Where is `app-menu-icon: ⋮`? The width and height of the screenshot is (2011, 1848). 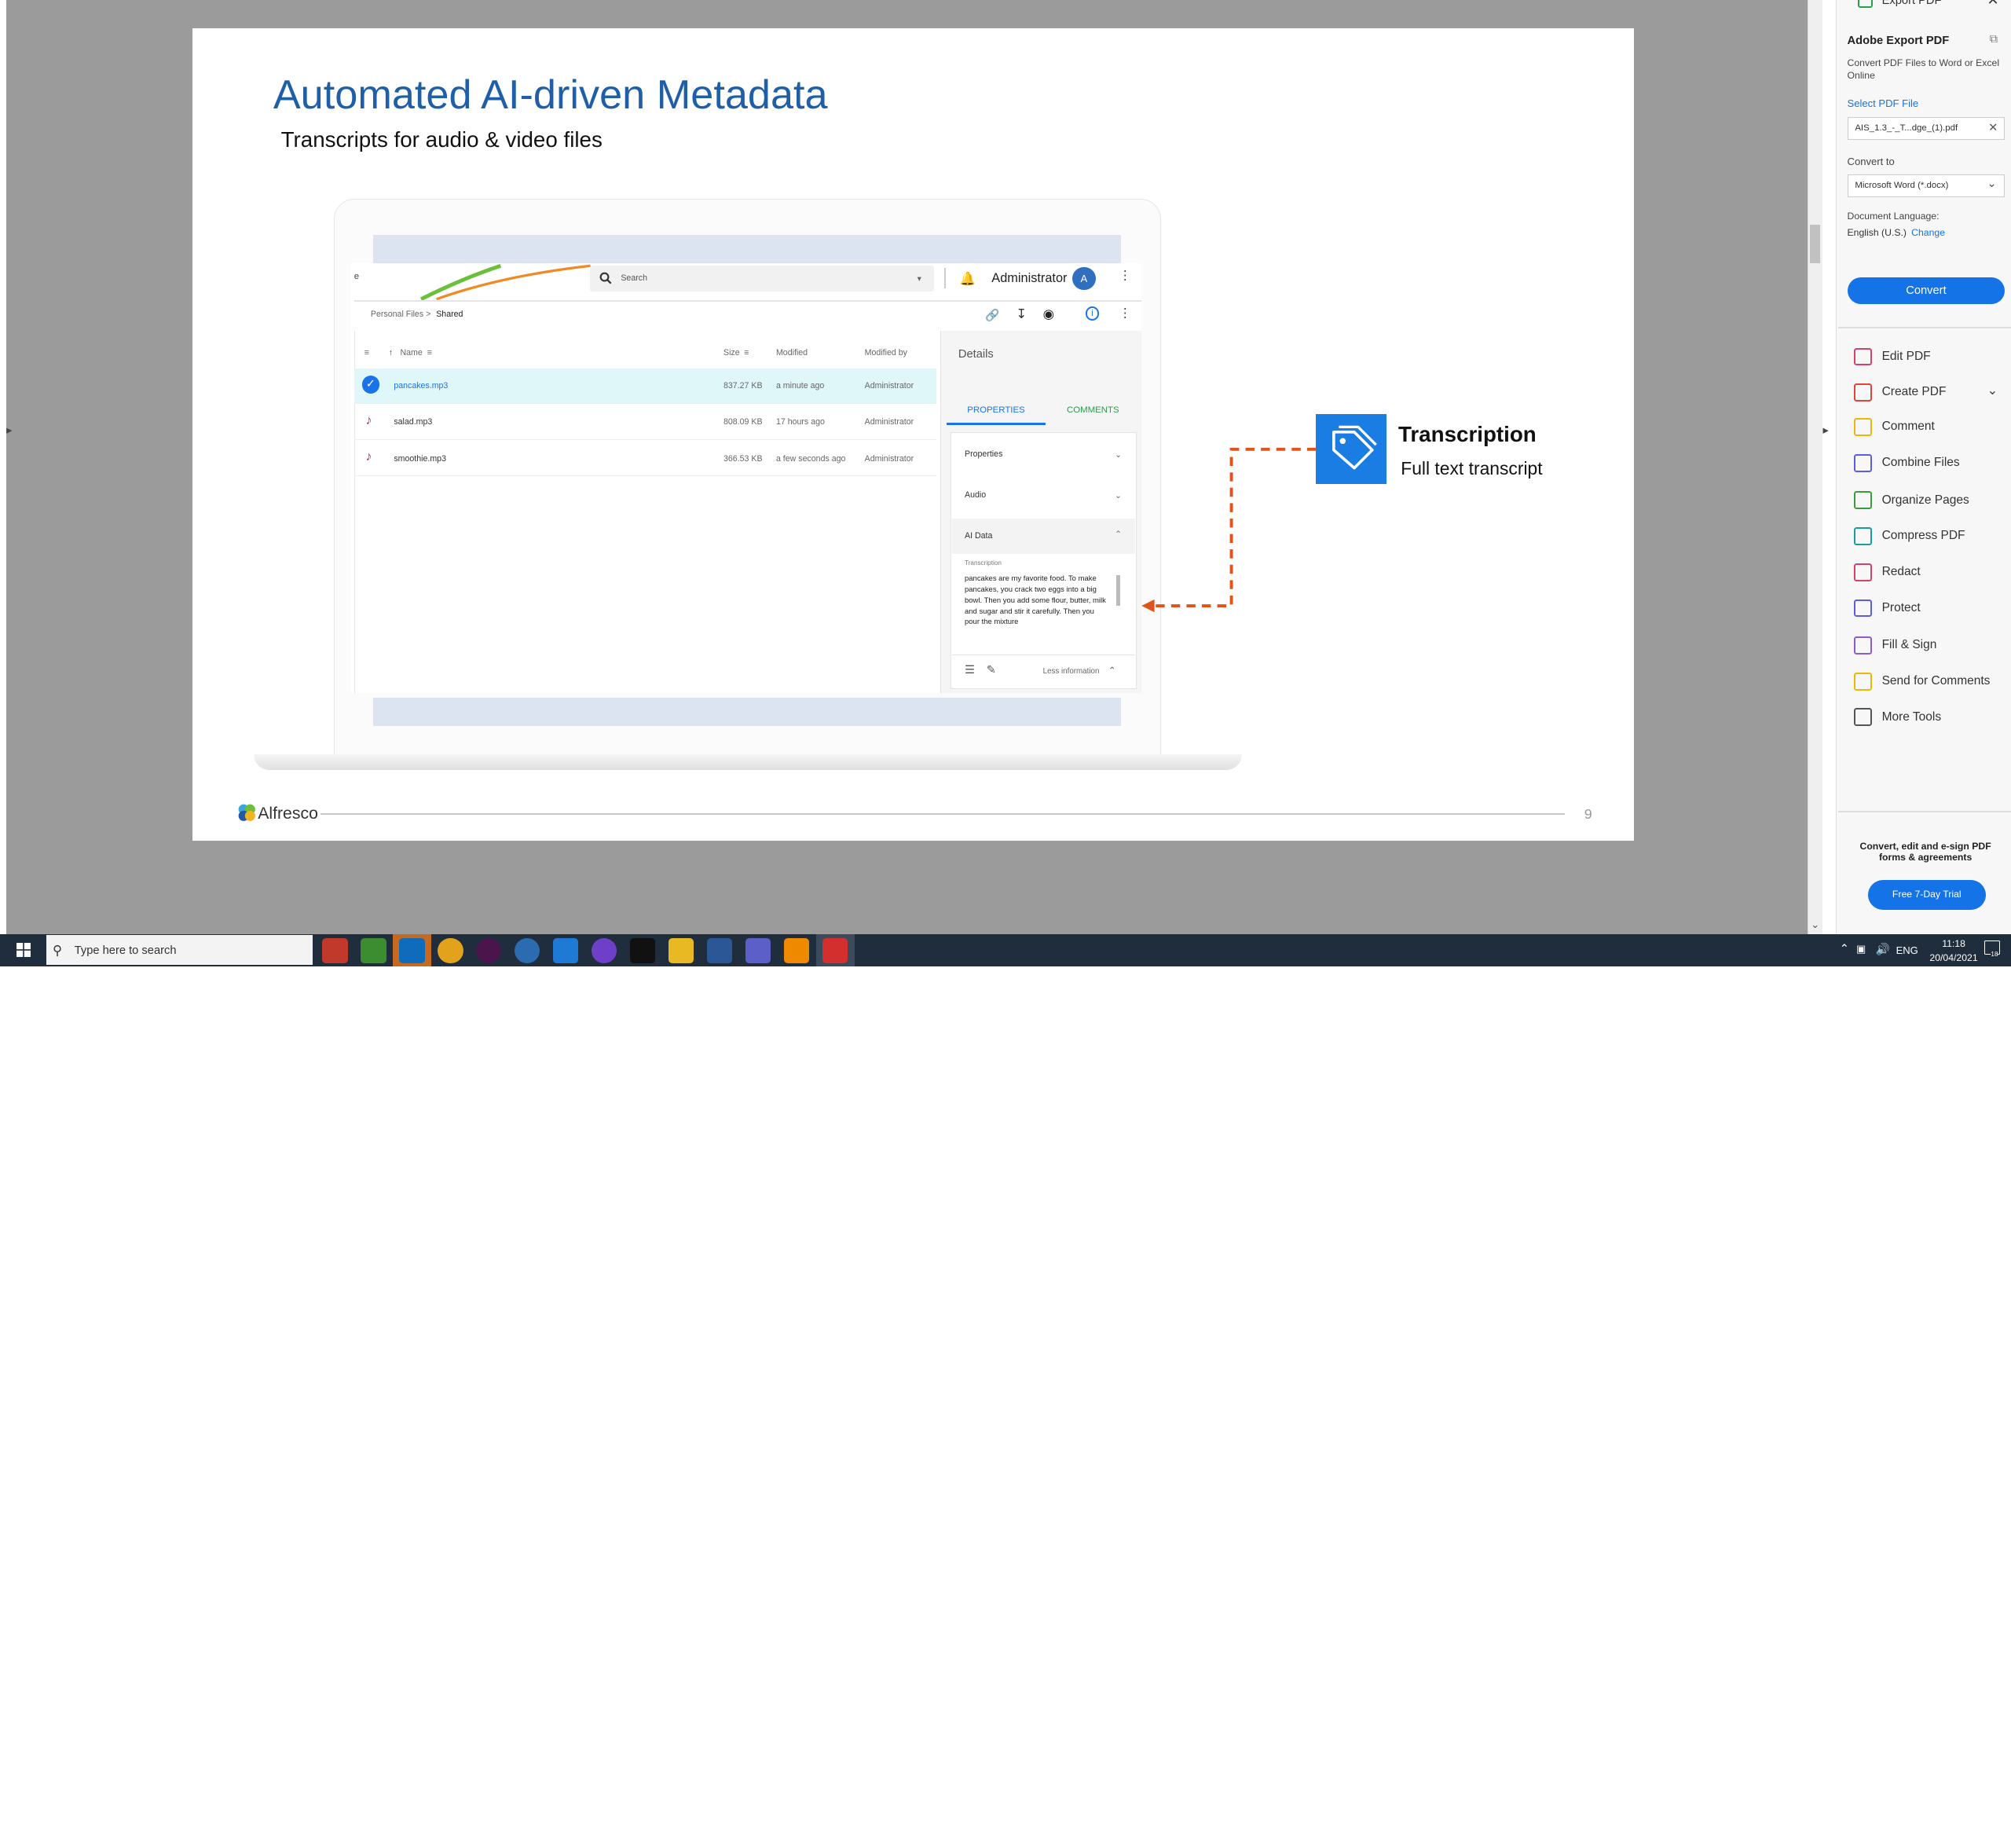
app-menu-icon: ⋮ is located at coordinates (1125, 276).